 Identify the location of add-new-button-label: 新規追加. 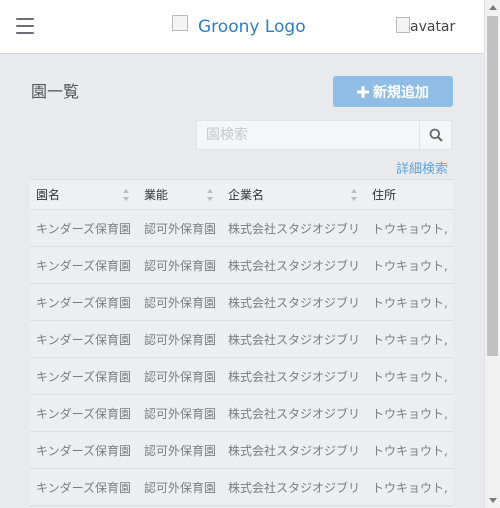
(401, 92).